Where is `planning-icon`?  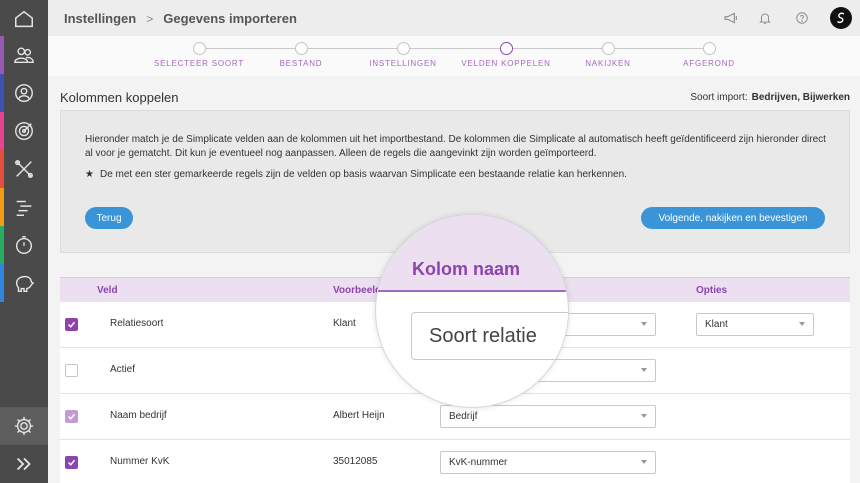
planning-icon is located at coordinates (24, 208).